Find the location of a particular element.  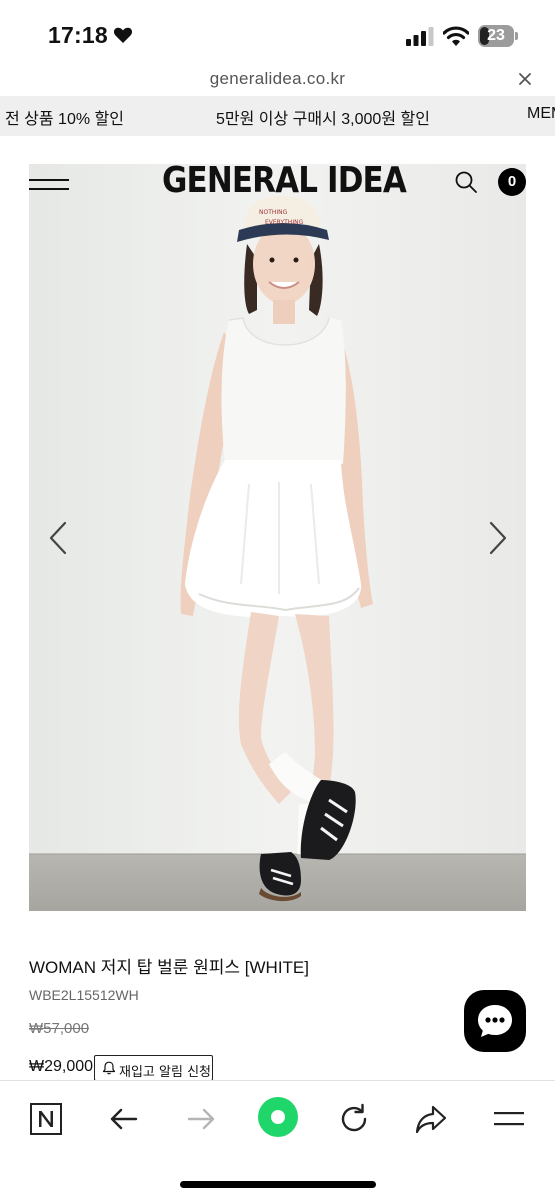

bell-icon is located at coordinates (109, 1068).